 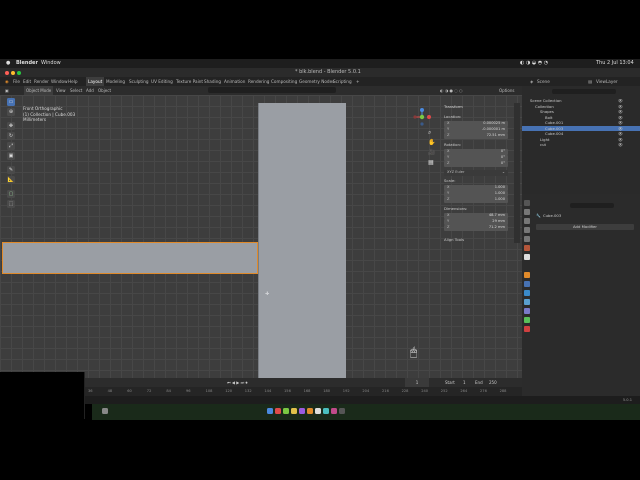 What do you see at coordinates (476, 194) in the screenshot?
I see `scale-y-field: Y 1.000` at bounding box center [476, 194].